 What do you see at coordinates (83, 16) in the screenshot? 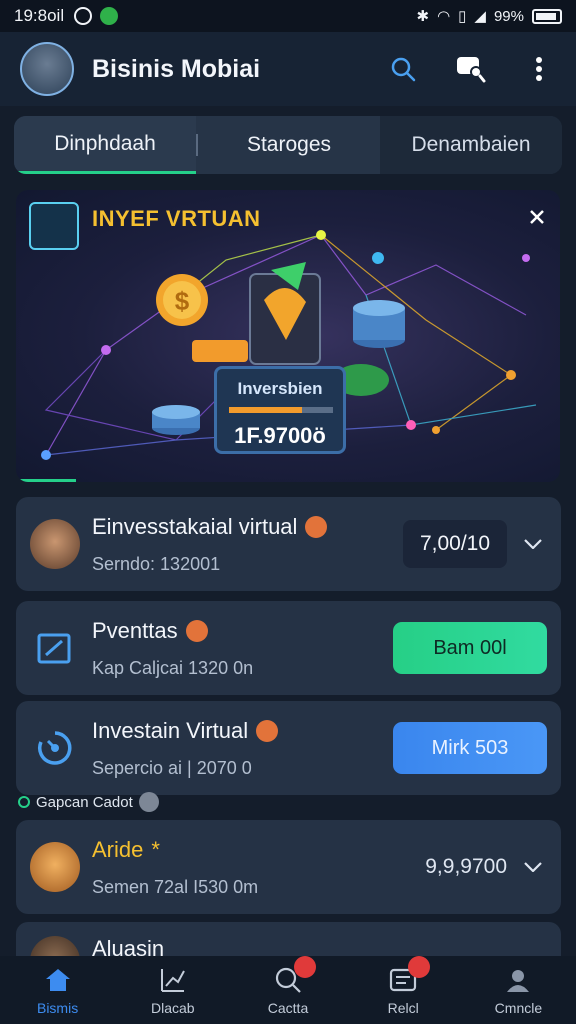
I see `sim-icon` at bounding box center [83, 16].